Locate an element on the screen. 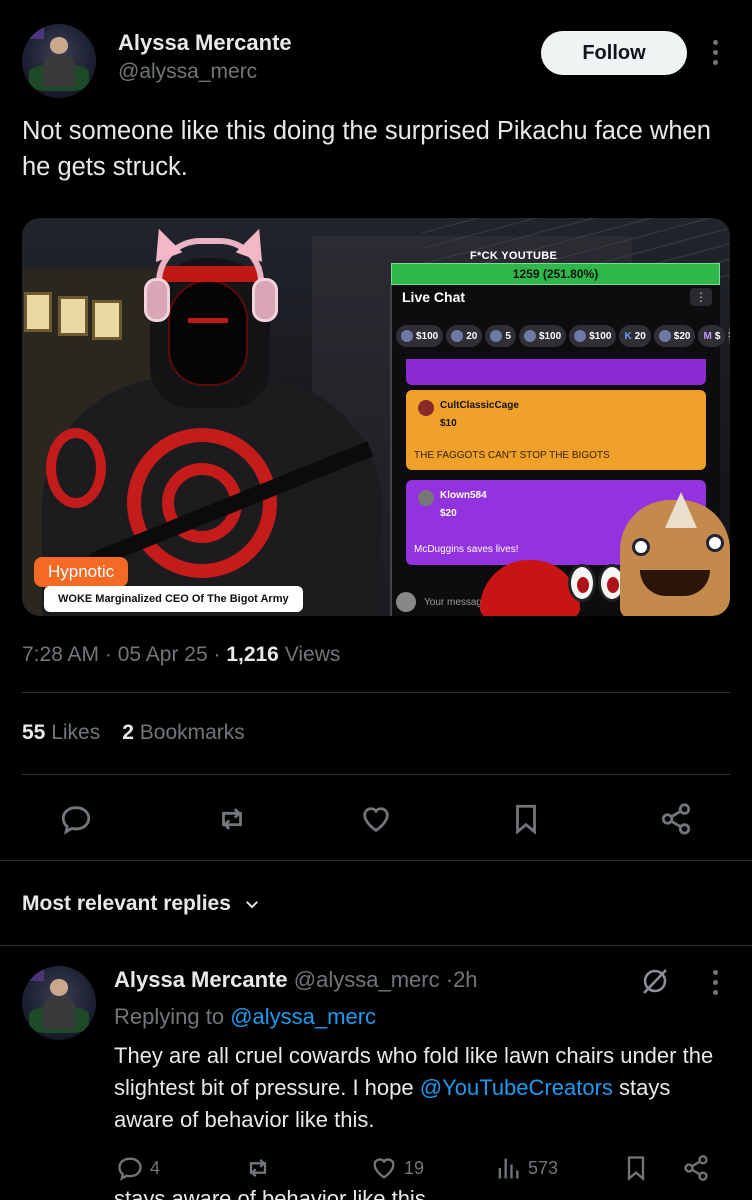 The width and height of the screenshot is (752, 1200). tip-chip-m: M $ is located at coordinates (712, 336).